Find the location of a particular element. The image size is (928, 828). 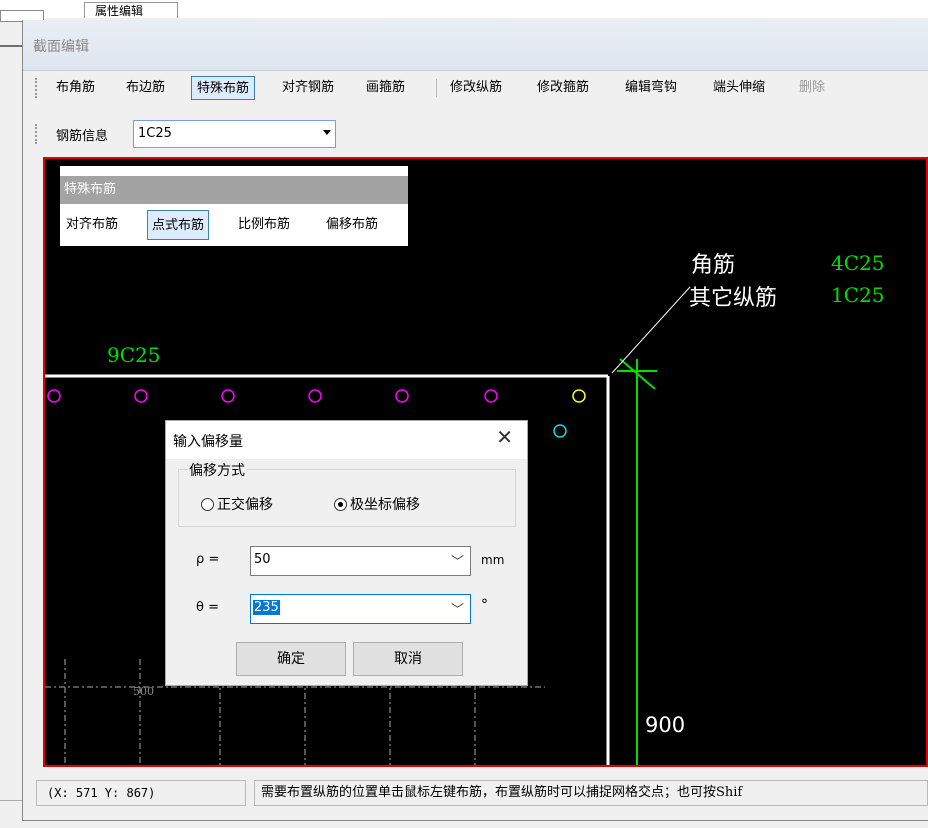

rho-label: ρ = is located at coordinates (208, 559).